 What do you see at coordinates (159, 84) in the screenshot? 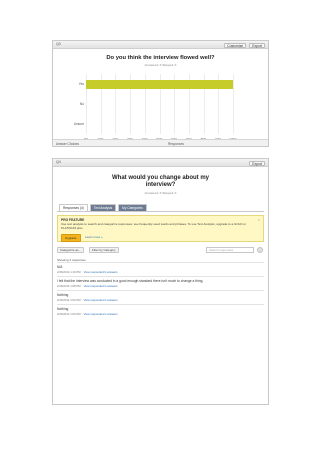
I see `bar` at bounding box center [159, 84].